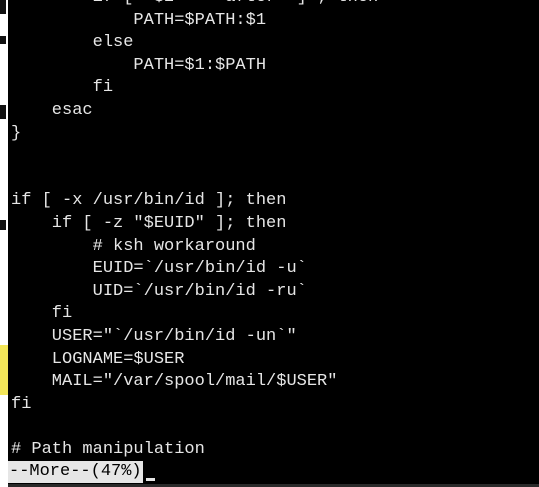 This screenshot has width=539, height=487. I want to click on terminal-line: EUID=`/usr/bin/id -u`, so click(159, 269).